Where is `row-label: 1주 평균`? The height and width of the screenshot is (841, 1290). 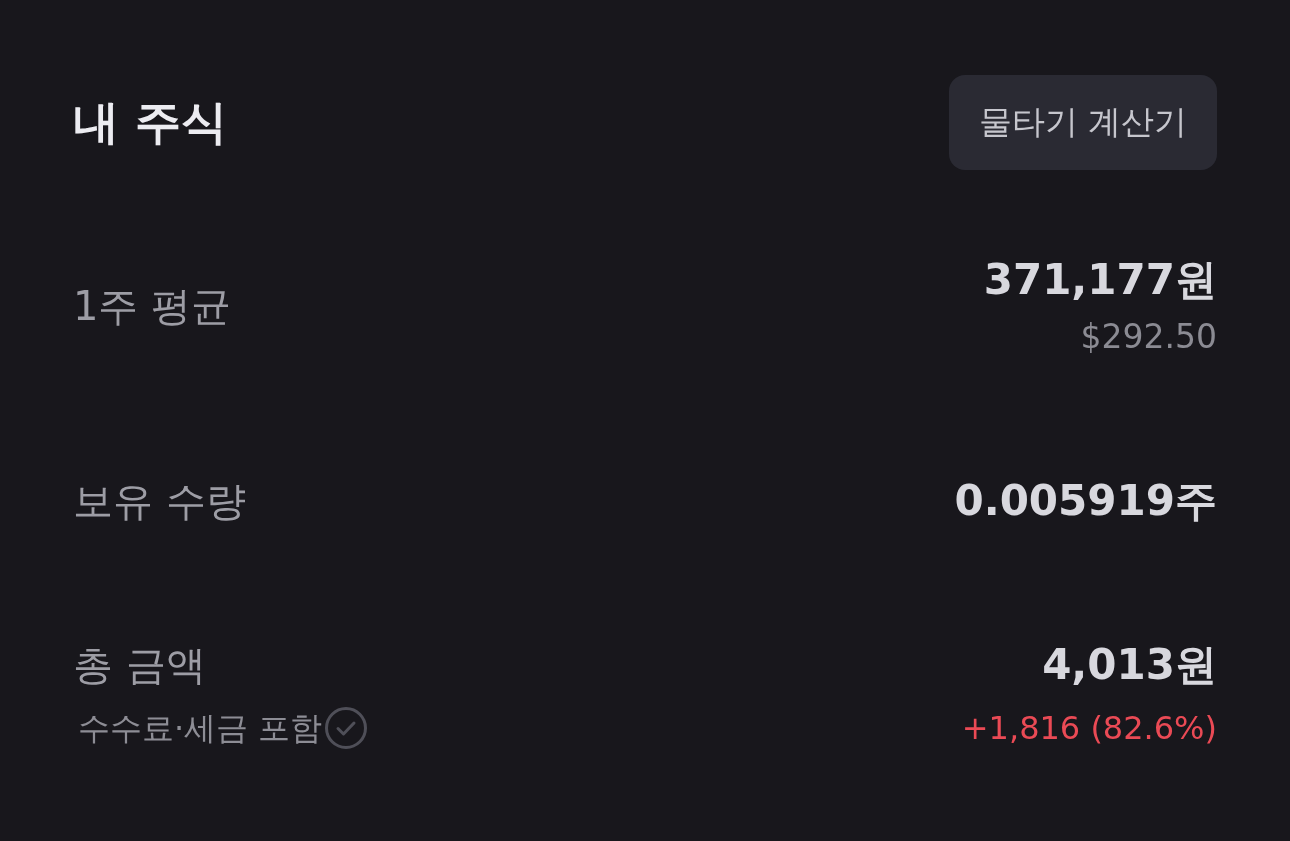
row-label: 1주 평균 is located at coordinates (152, 306).